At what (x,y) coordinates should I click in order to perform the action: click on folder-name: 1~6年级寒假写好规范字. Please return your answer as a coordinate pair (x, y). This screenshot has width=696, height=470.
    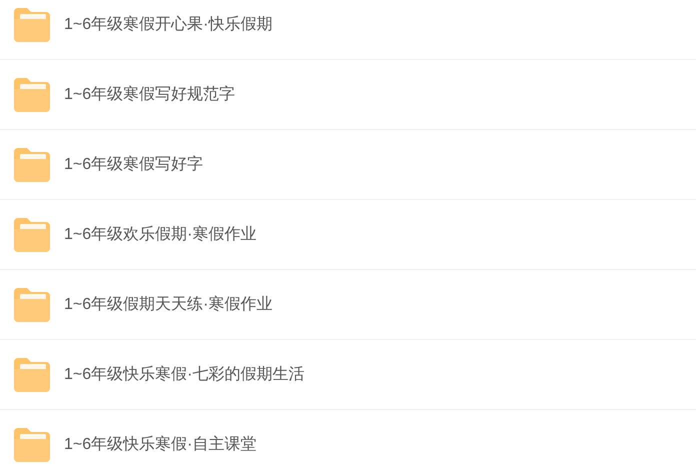
    Looking at the image, I should click on (150, 94).